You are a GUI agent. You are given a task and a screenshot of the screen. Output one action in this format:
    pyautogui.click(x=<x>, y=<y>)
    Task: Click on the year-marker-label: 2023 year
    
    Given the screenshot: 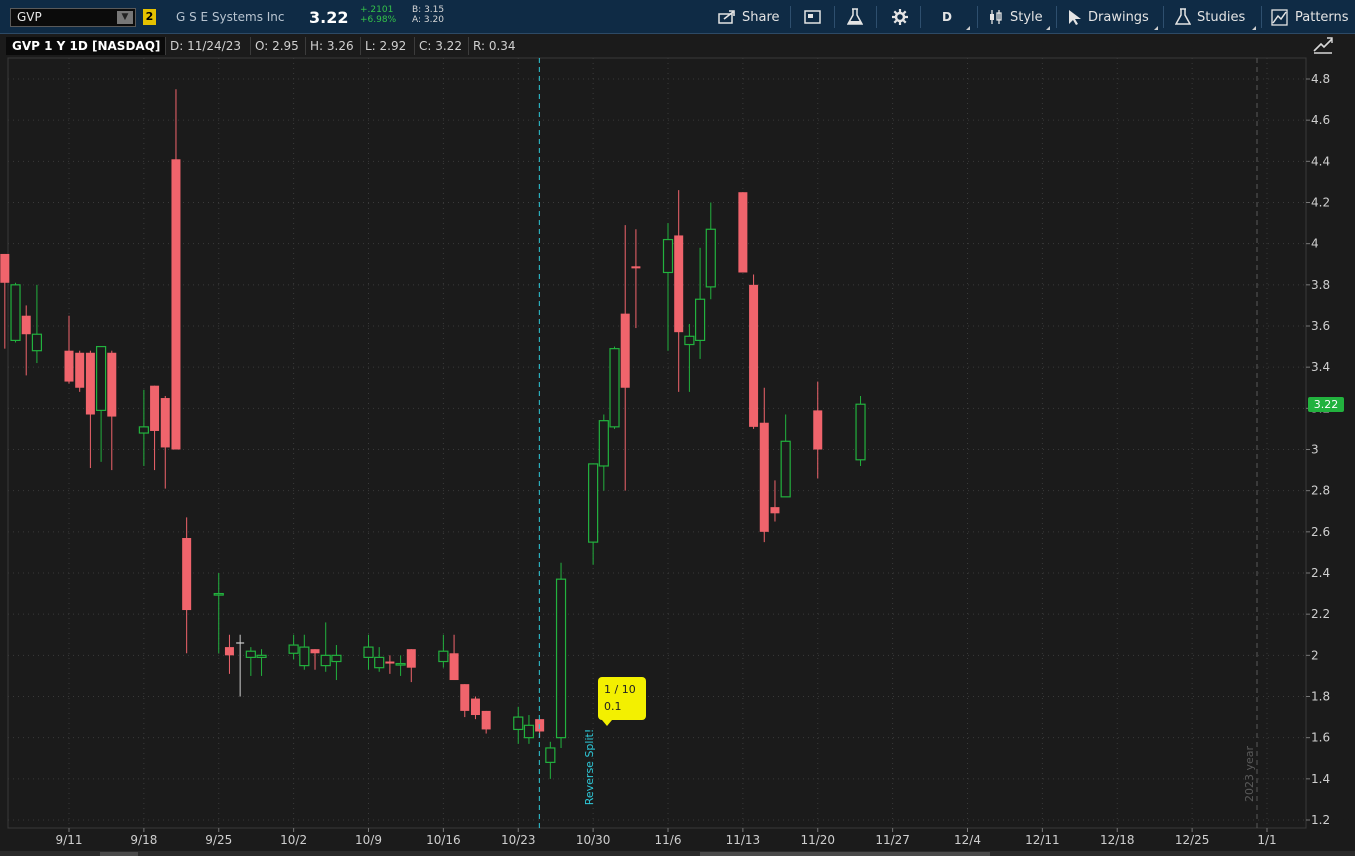 What is the action you would take?
    pyautogui.click(x=1249, y=774)
    